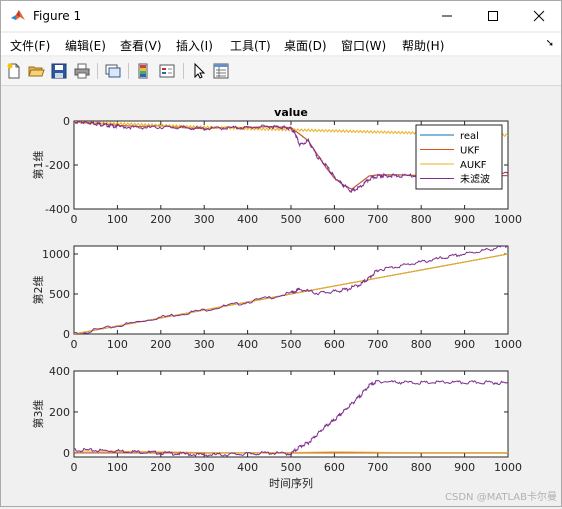 The image size is (562, 509). What do you see at coordinates (144, 71) in the screenshot?
I see `colorbar-icon` at bounding box center [144, 71].